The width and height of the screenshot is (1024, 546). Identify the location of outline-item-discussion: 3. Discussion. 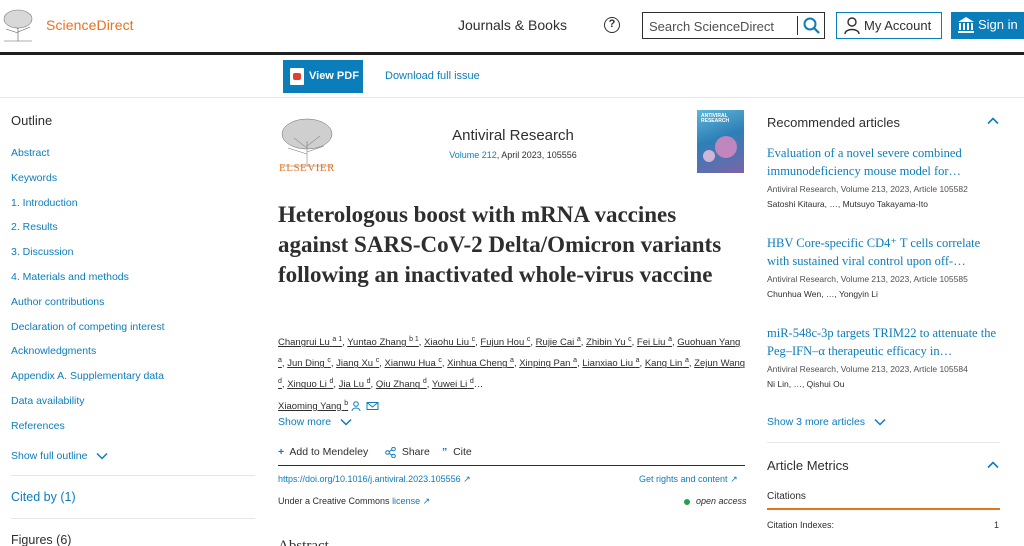
(88, 257).